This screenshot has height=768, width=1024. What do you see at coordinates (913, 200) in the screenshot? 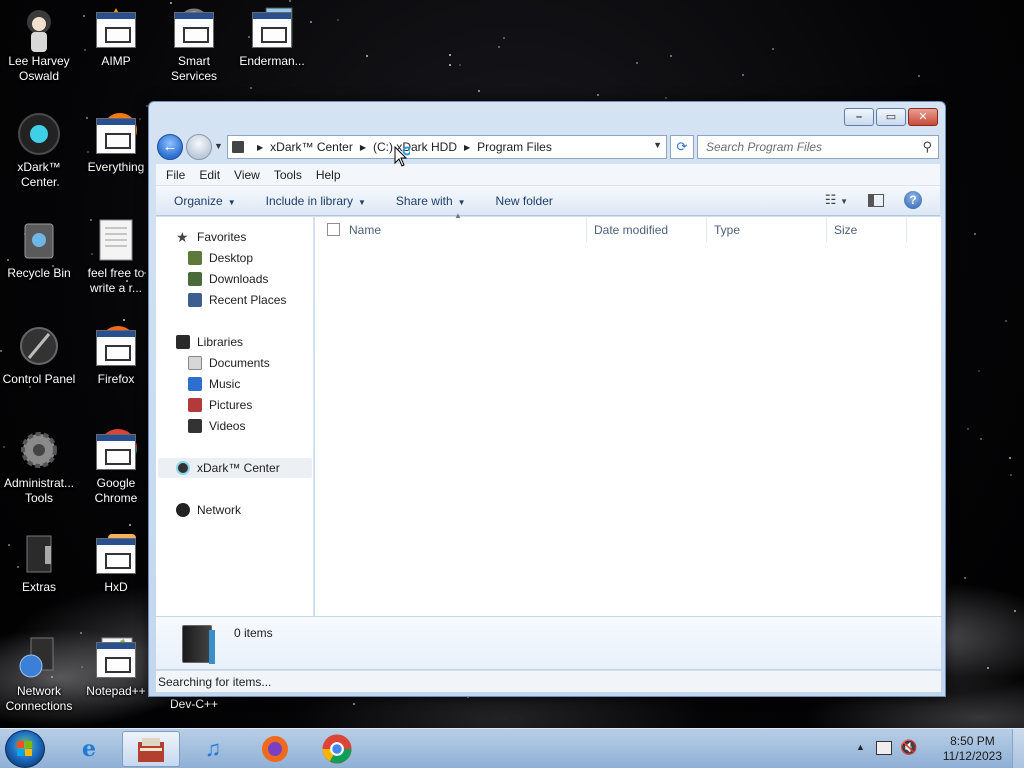
I see `help-icon: ?` at bounding box center [913, 200].